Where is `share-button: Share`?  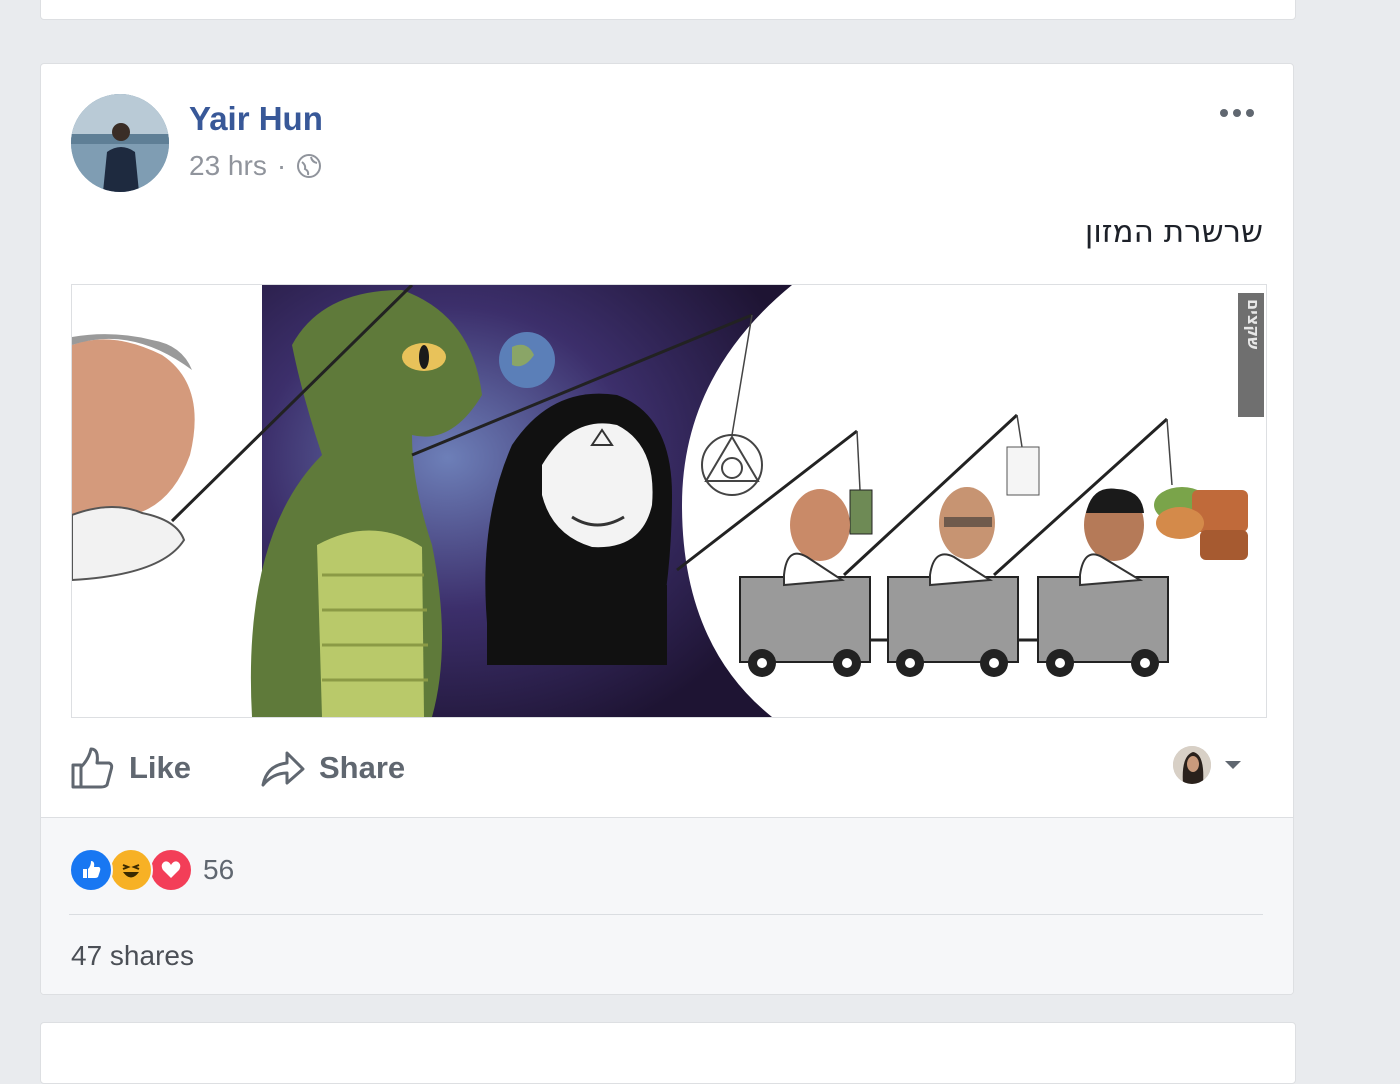
share-button: Share is located at coordinates (332, 768).